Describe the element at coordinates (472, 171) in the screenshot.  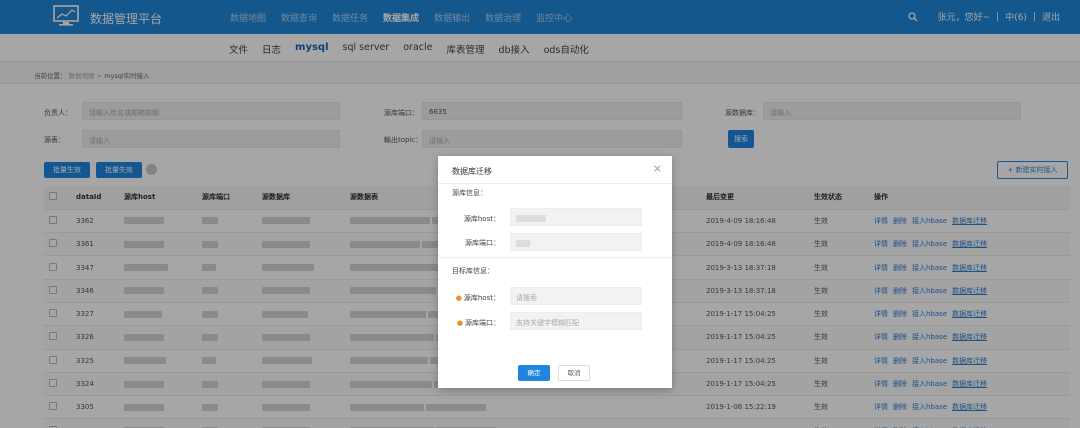
I see `dialog-title: 数据库迁移` at that location.